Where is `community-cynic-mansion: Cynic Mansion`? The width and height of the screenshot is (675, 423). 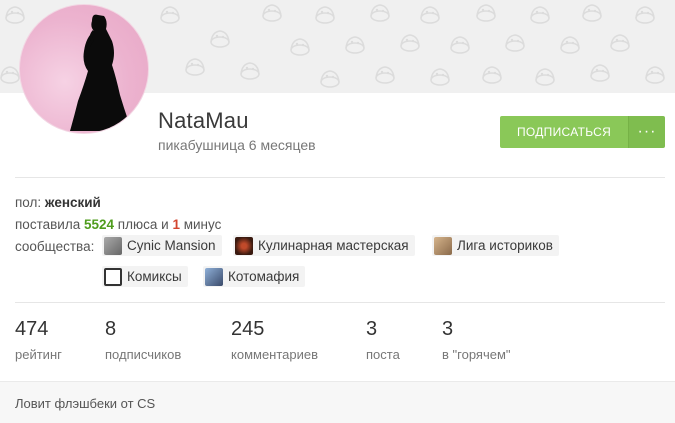
community-cynic-mansion: Cynic Mansion is located at coordinates (162, 245).